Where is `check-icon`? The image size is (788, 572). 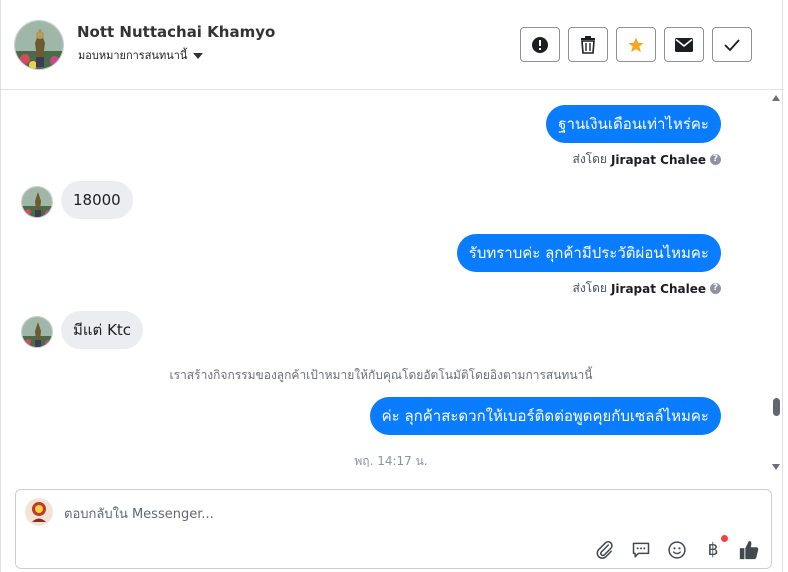 check-icon is located at coordinates (732, 44).